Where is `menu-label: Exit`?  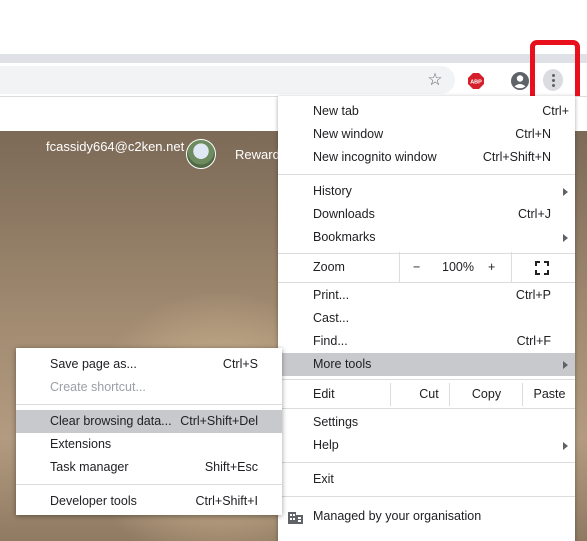 menu-label: Exit is located at coordinates (323, 479).